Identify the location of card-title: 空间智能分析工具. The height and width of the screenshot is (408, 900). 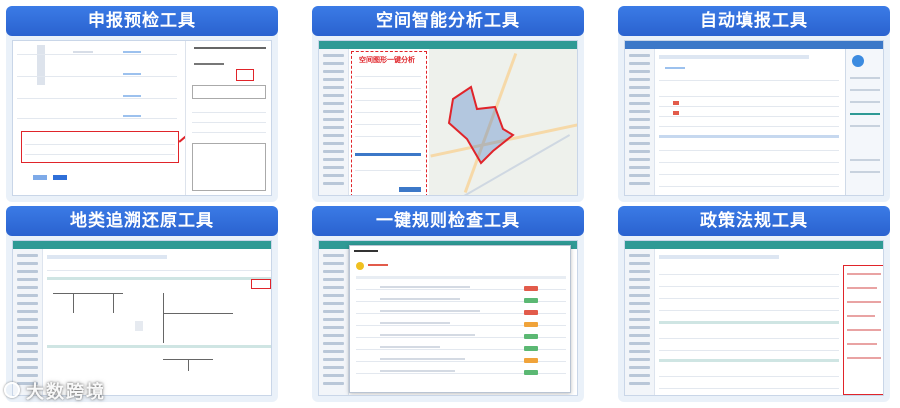
(448, 21).